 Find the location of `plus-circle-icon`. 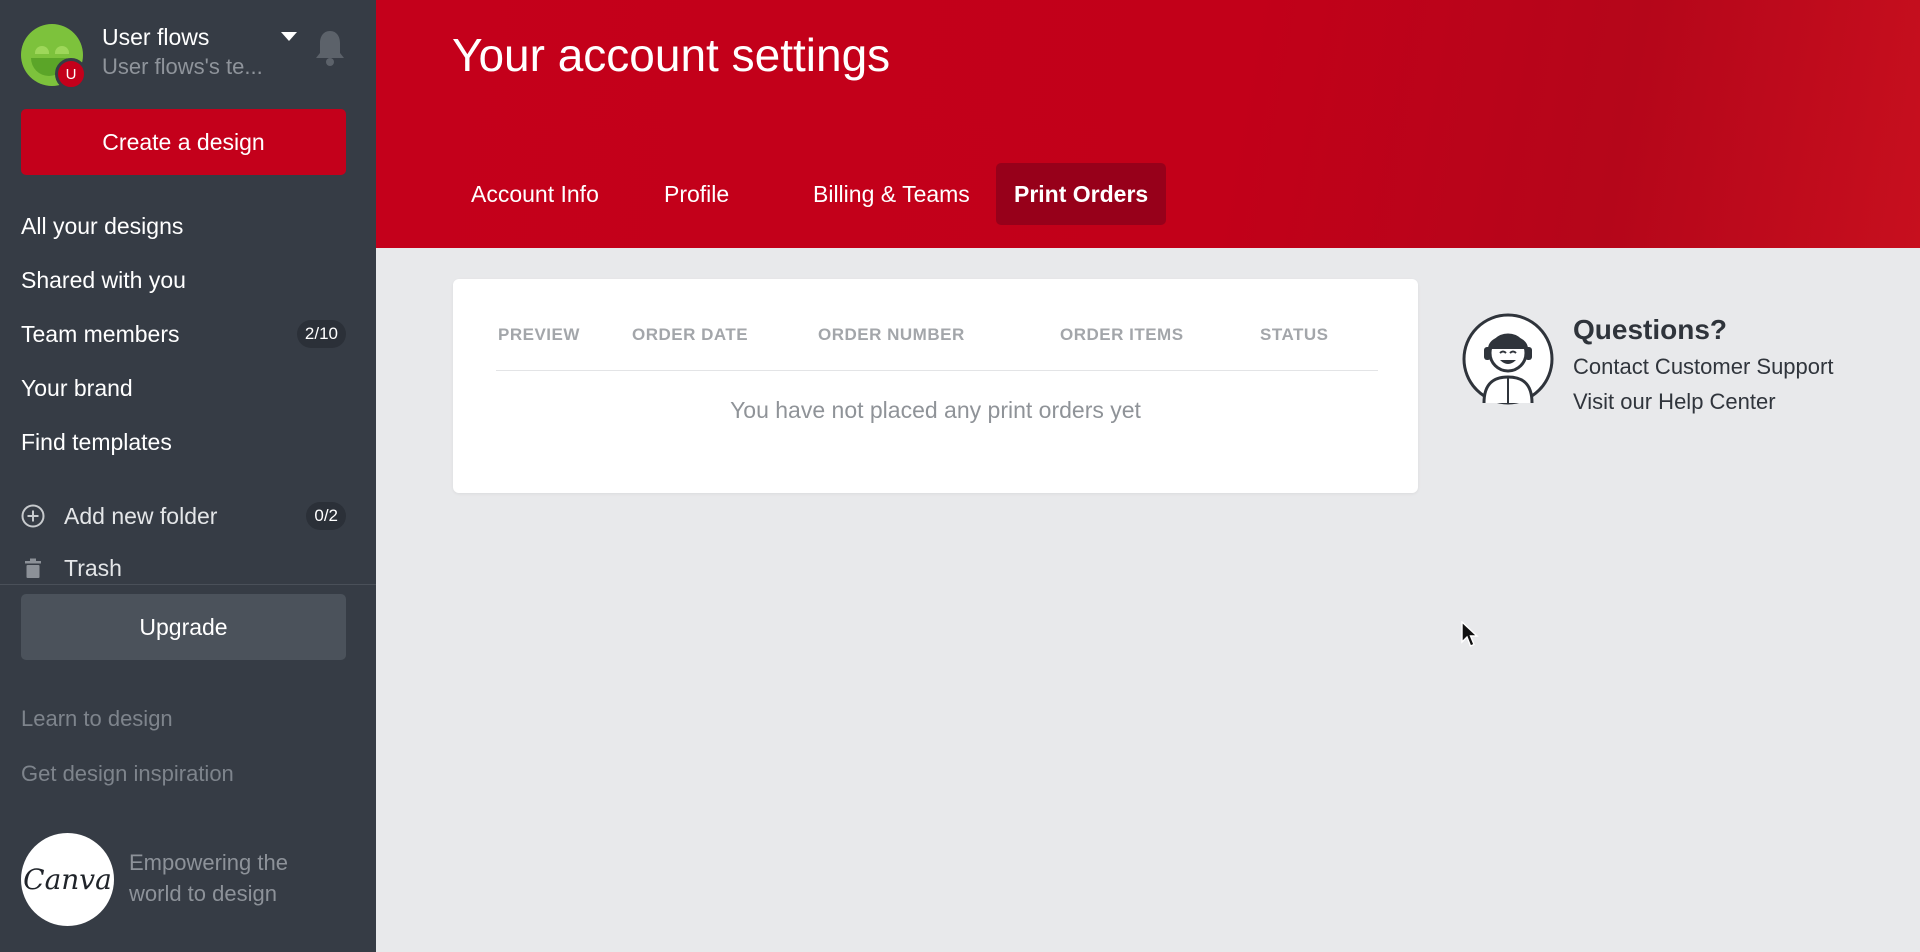

plus-circle-icon is located at coordinates (33, 516).